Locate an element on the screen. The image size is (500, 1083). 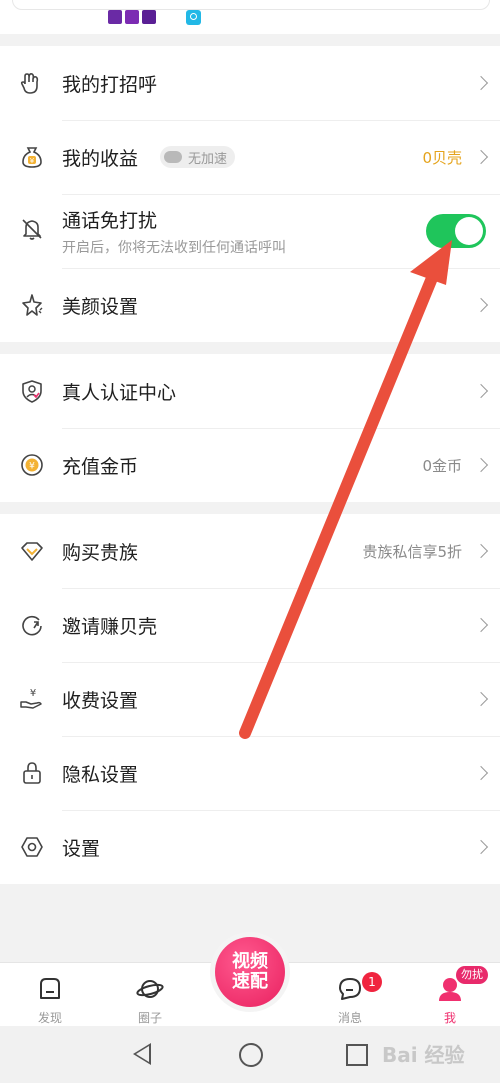
menu-item-beauty-settings: 美颜设置 is located at coordinates (250, 305).